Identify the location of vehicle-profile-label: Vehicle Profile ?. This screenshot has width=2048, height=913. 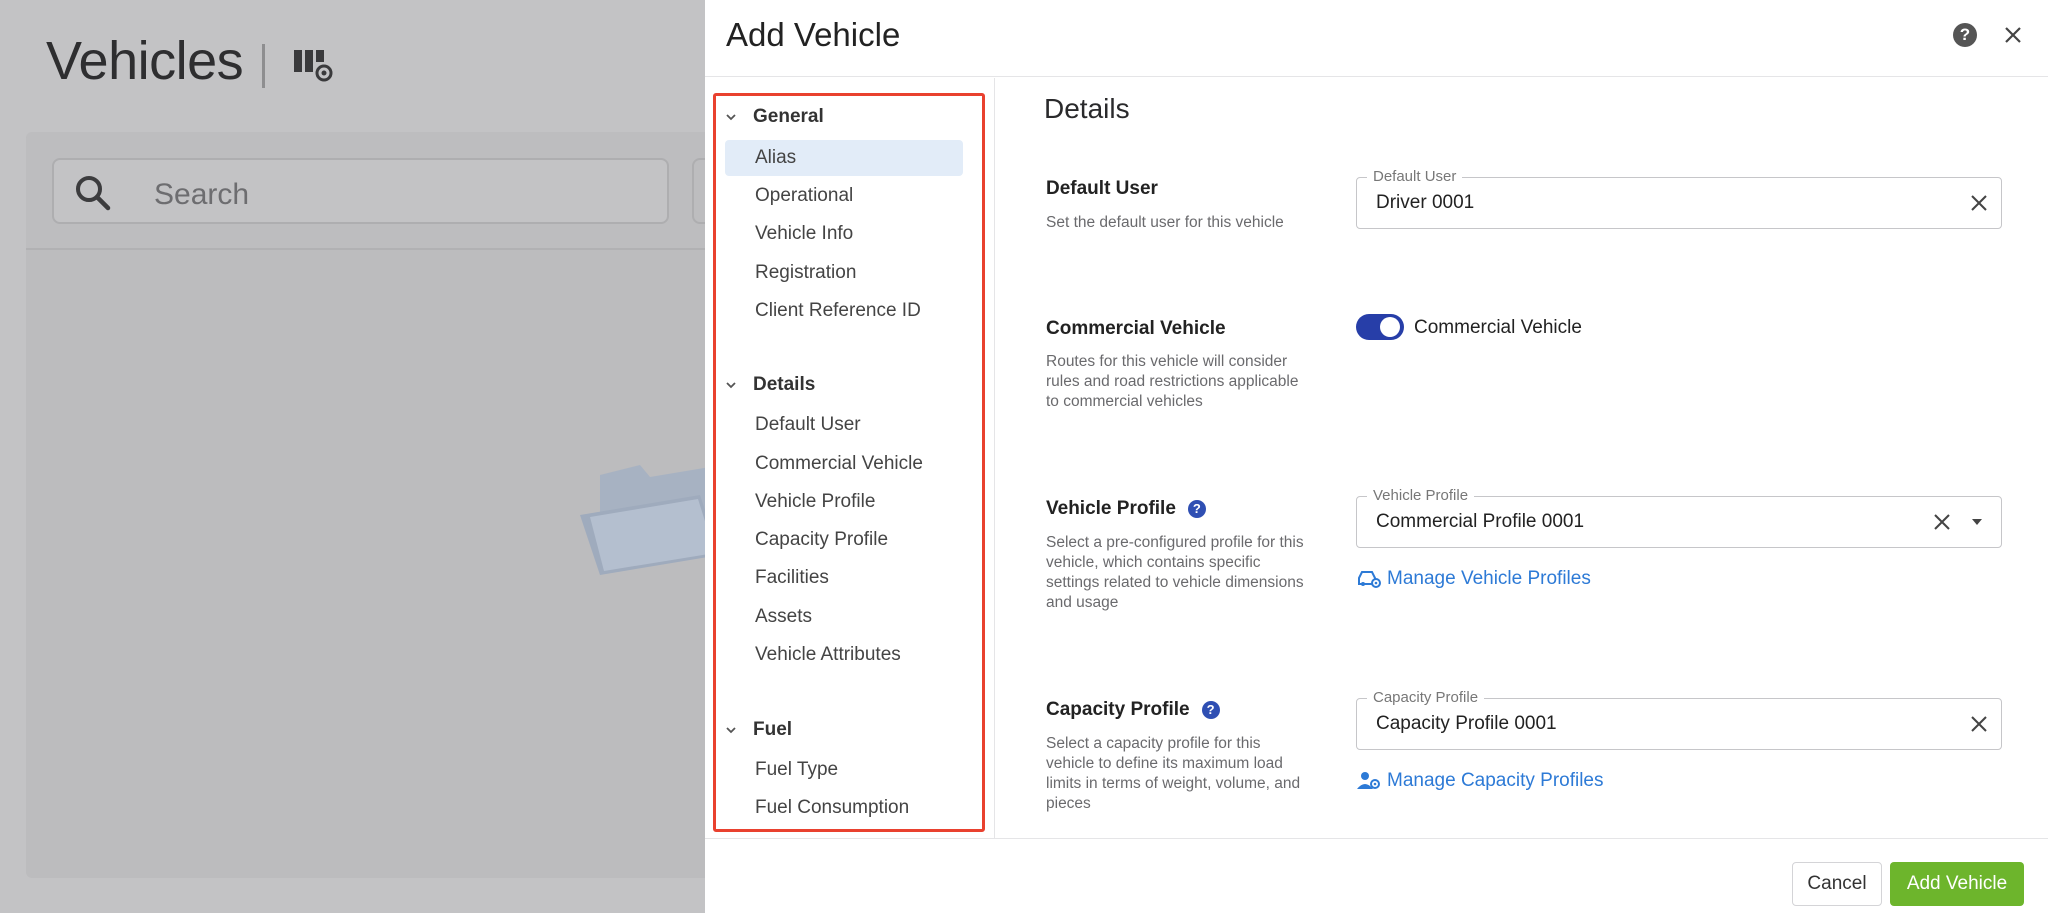
(1126, 509).